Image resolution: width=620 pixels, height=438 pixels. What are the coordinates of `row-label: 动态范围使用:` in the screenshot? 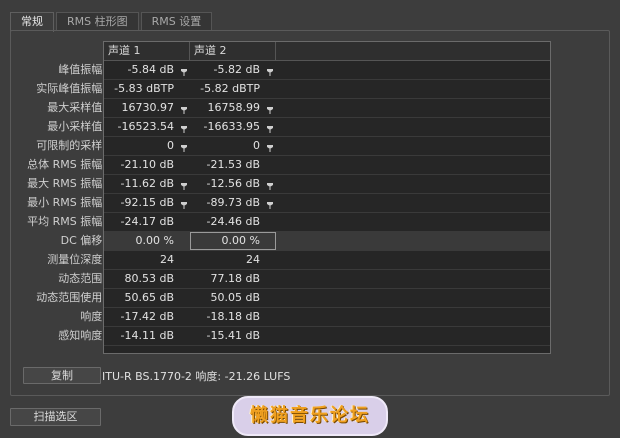 It's located at (71, 297).